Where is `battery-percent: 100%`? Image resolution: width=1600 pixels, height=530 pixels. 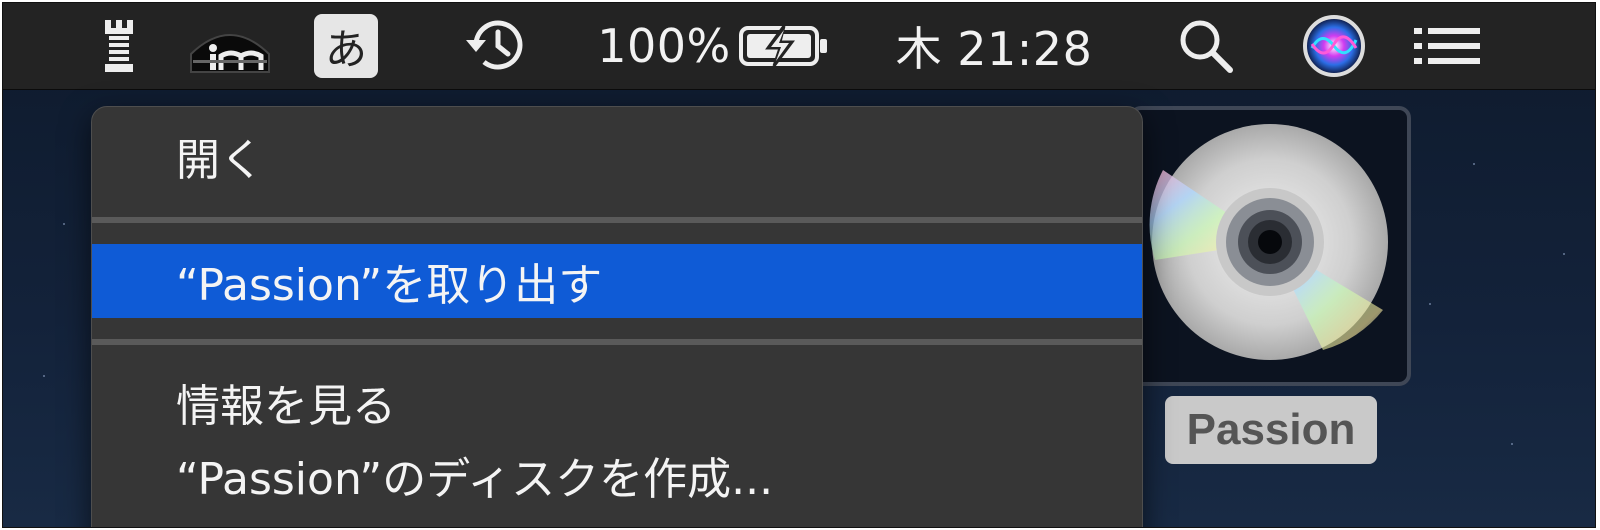 battery-percent: 100% is located at coordinates (664, 46).